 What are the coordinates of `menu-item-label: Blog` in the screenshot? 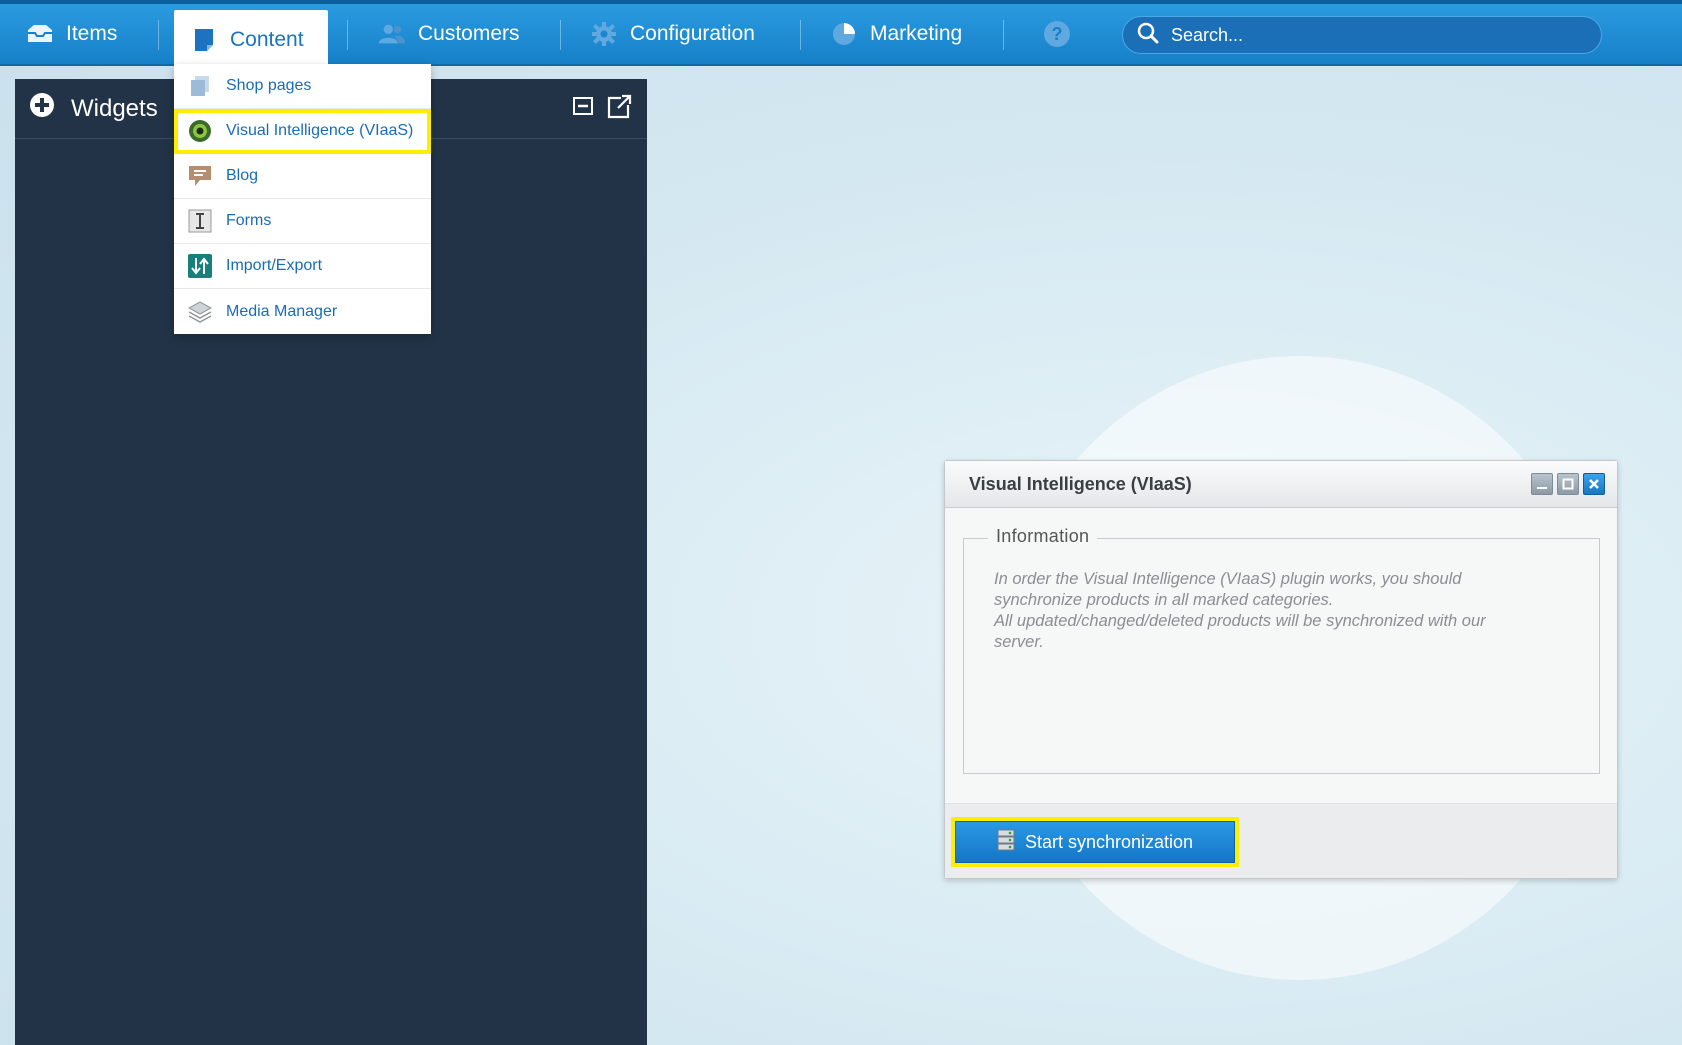 It's located at (242, 175).